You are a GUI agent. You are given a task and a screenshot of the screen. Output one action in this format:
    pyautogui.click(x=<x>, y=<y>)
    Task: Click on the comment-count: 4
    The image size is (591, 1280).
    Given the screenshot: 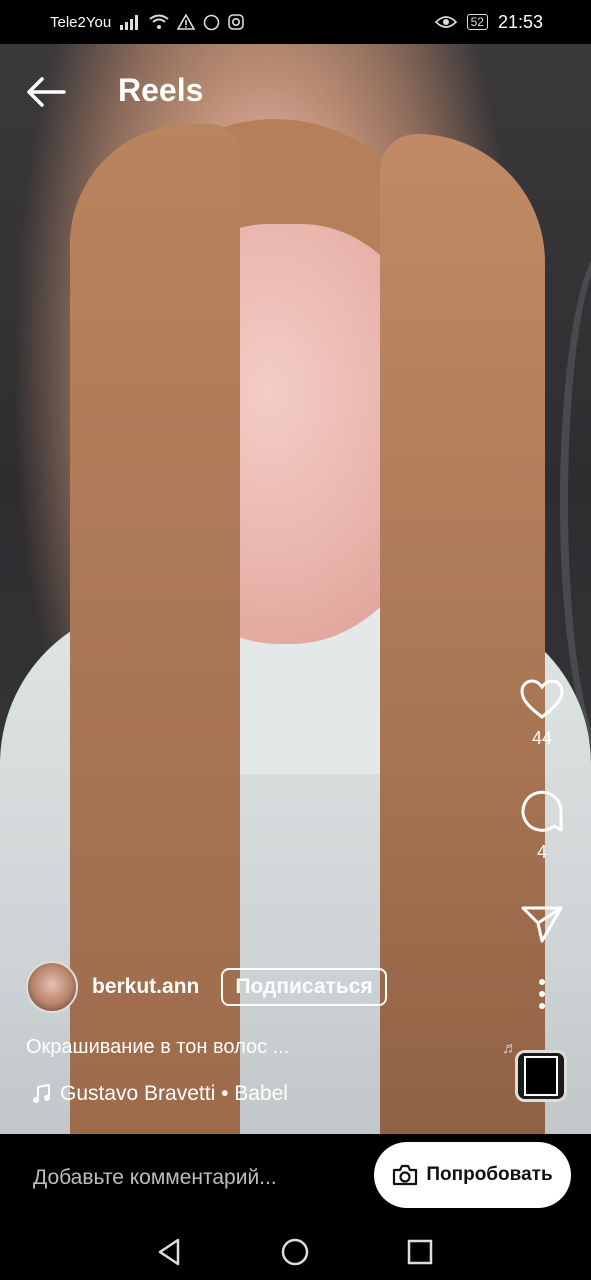 What is the action you would take?
    pyautogui.click(x=541, y=852)
    